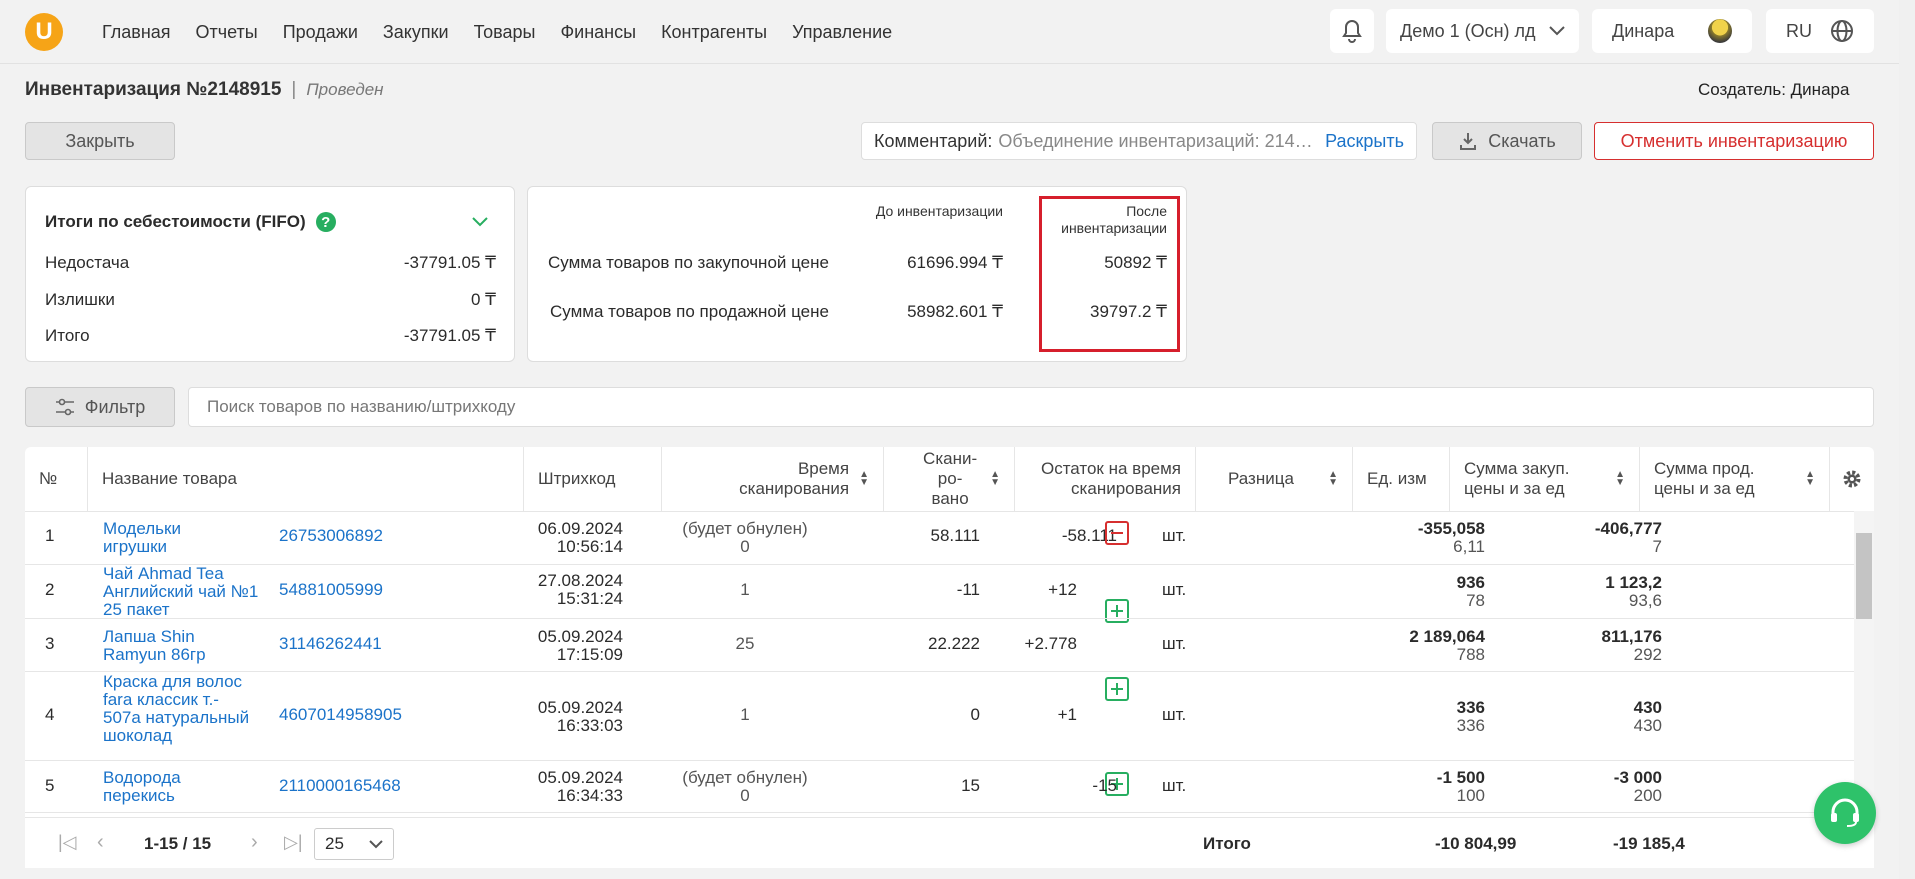 This screenshot has height=879, width=1915. I want to click on settings-button, so click(1852, 479).